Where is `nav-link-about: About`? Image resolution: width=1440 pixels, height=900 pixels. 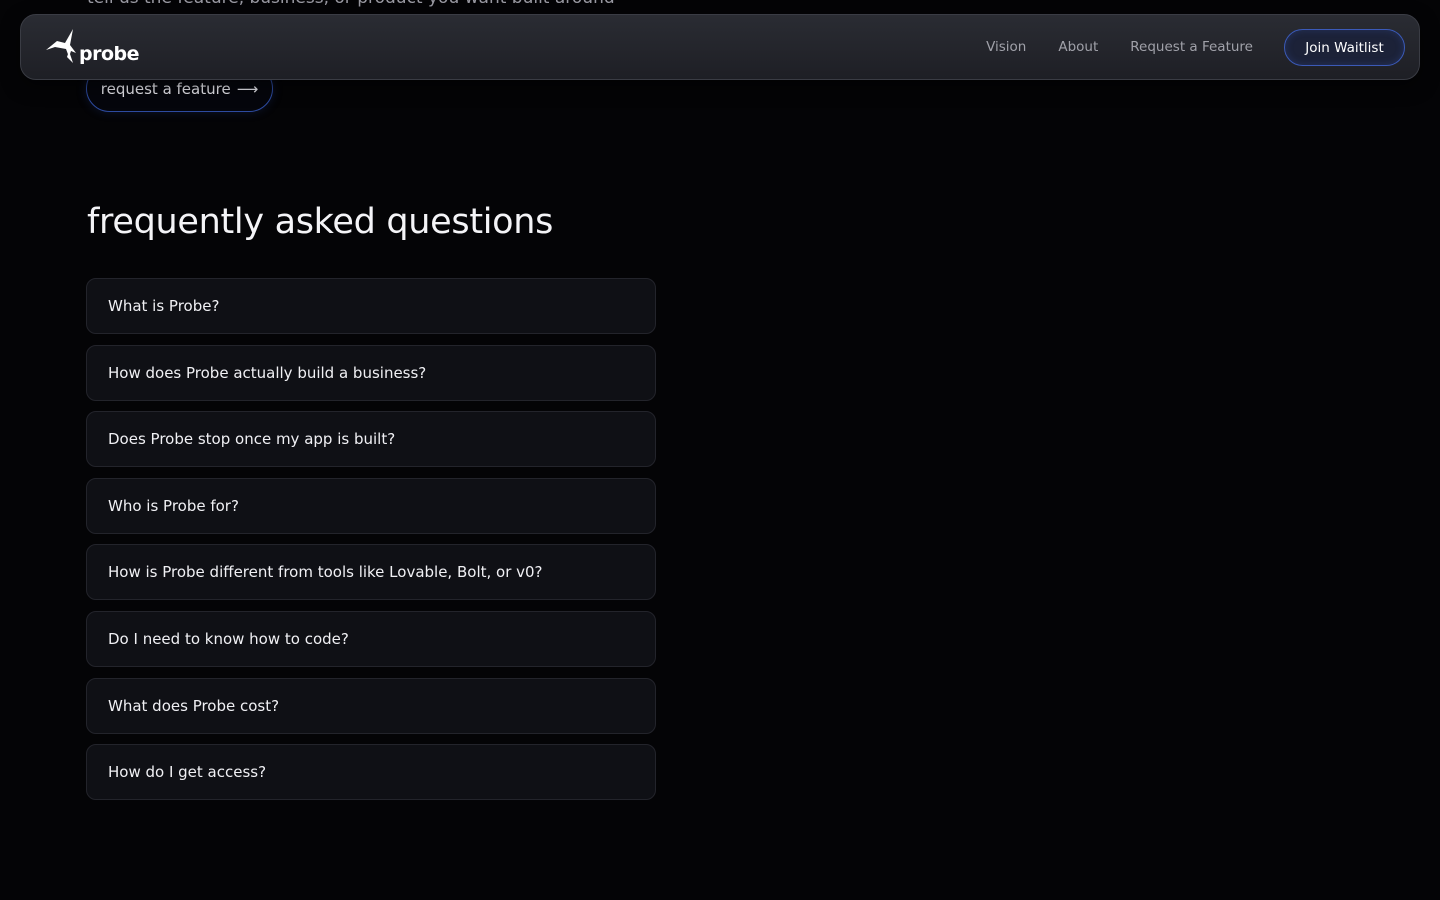 nav-link-about: About is located at coordinates (1078, 47).